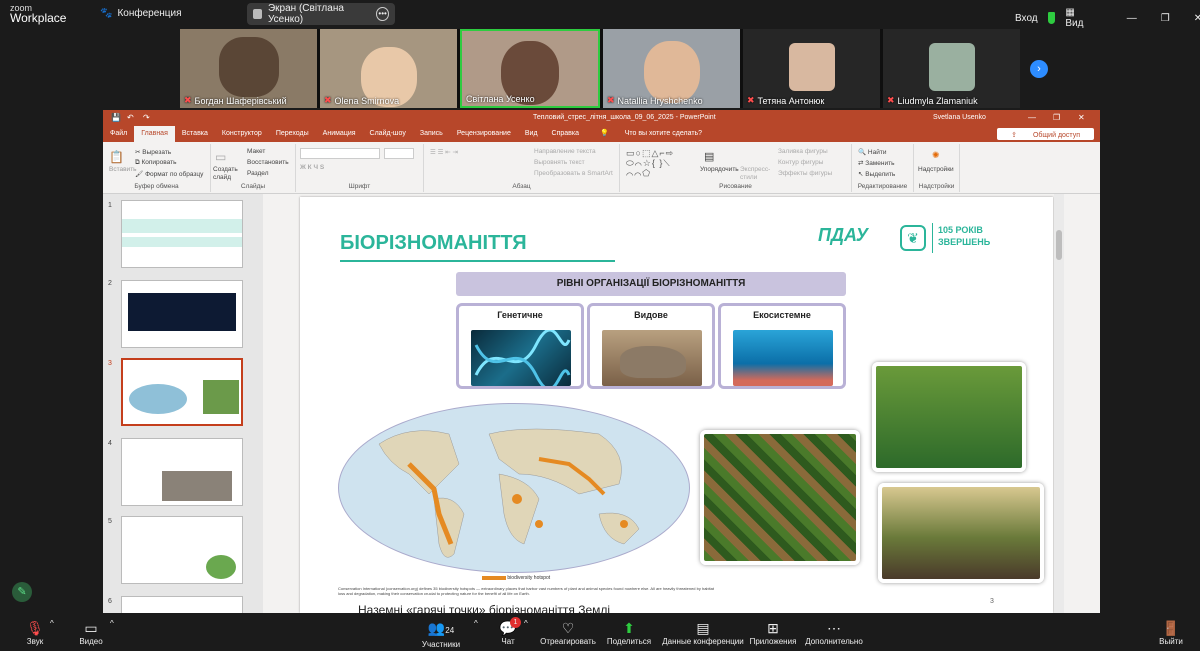 The image size is (1200, 651). What do you see at coordinates (360, 168) in the screenshot?
I see `font-group: Ж К Ч S Шрифт` at bounding box center [360, 168].